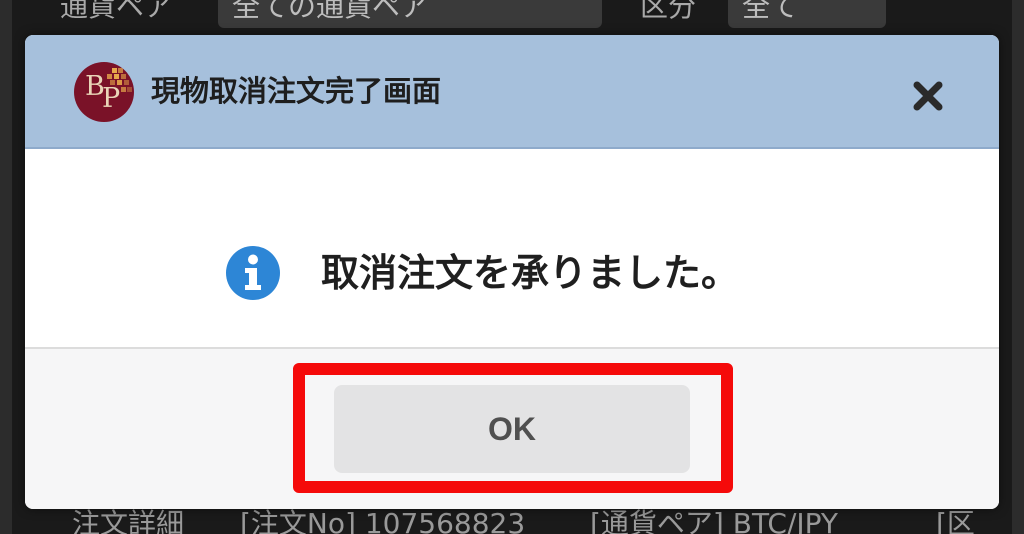 Image resolution: width=1024 pixels, height=534 pixels. What do you see at coordinates (530, 273) in the screenshot?
I see `confirmation-message: 取消注文を承りました。` at bounding box center [530, 273].